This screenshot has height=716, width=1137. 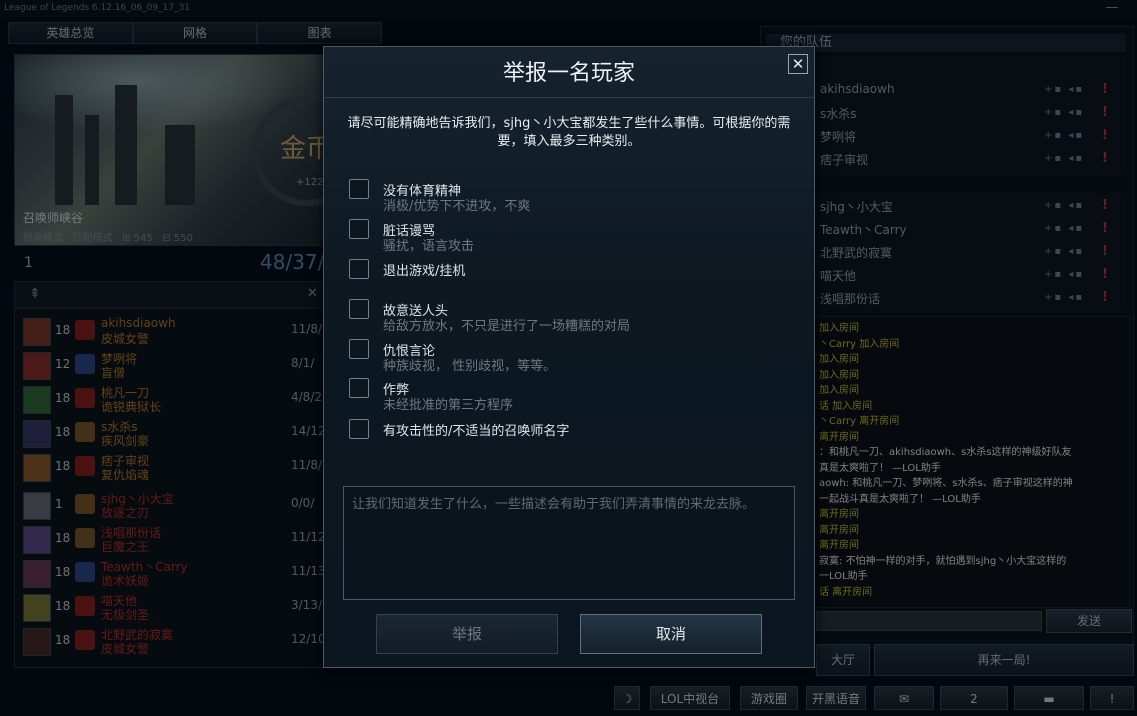 What do you see at coordinates (554, 504) in the screenshot?
I see `comment-placeholder: 让我们知道发生了什么，一些描述会有助于我们弄清事情的来龙去脉。` at bounding box center [554, 504].